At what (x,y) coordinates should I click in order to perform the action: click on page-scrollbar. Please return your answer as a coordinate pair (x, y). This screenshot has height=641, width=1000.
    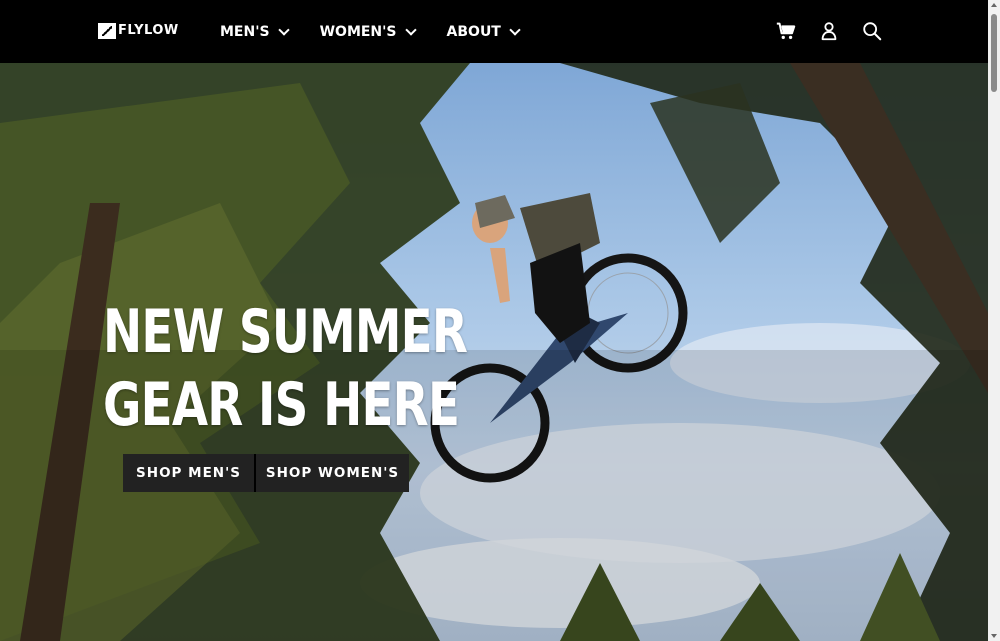
    Looking at the image, I should click on (994, 320).